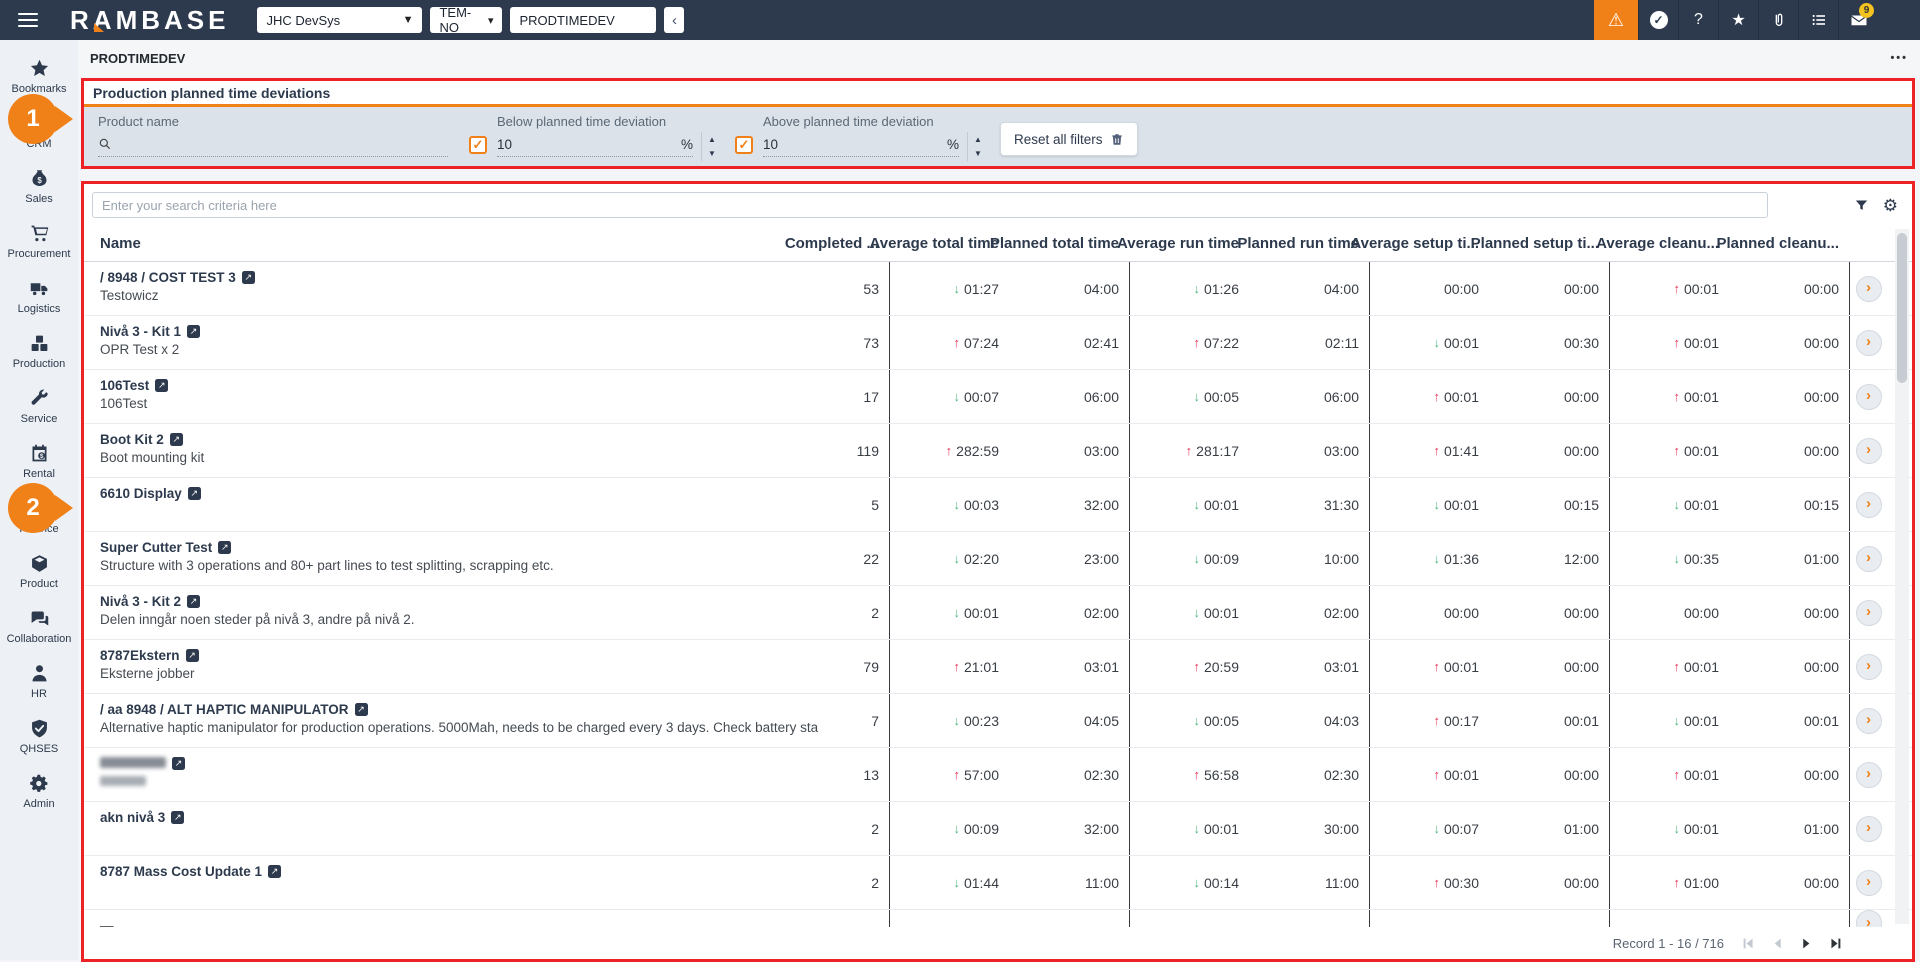 The height and width of the screenshot is (962, 1920). I want to click on program-search-input: PRODTIMEDEV, so click(583, 20).